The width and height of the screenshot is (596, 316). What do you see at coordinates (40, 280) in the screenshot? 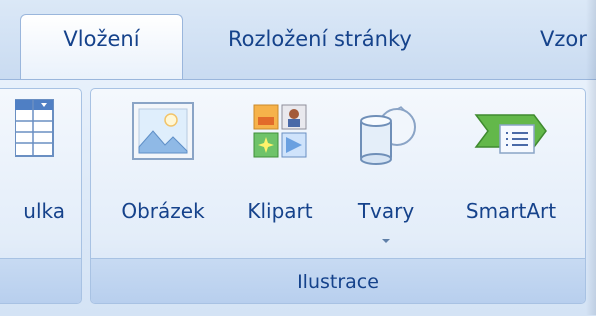
I see `group-tables-label-bar` at bounding box center [40, 280].